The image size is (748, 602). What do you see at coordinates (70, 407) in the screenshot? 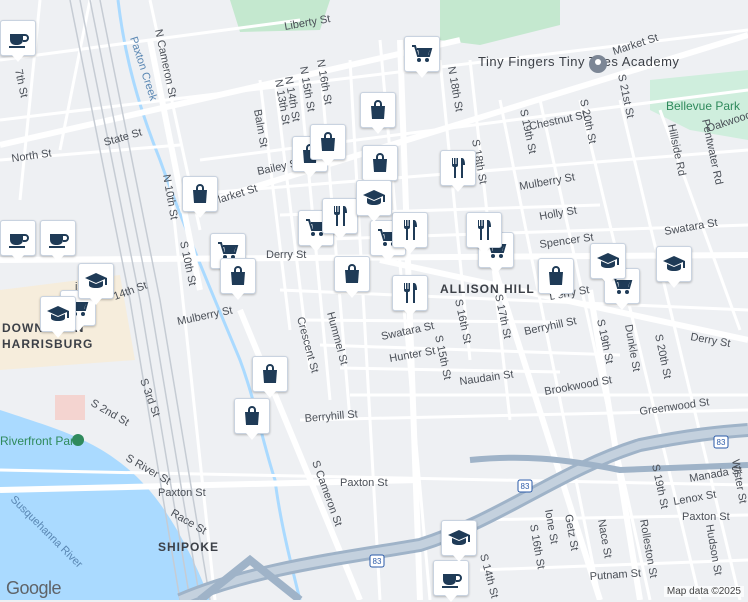
I see `hospital-area` at bounding box center [70, 407].